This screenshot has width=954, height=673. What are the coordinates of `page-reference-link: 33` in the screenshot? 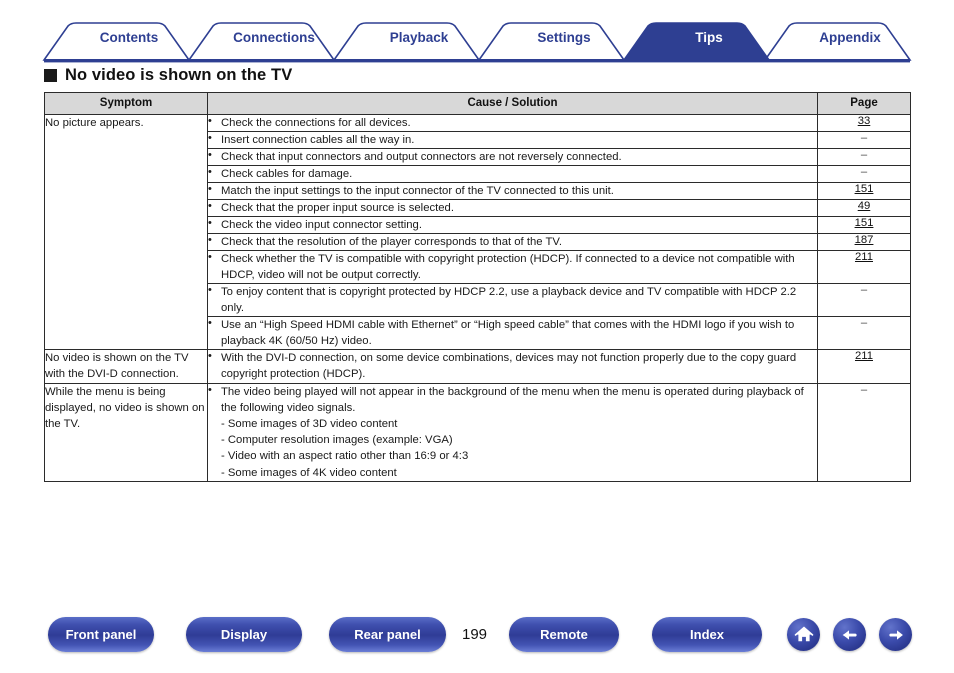 It's located at (864, 121).